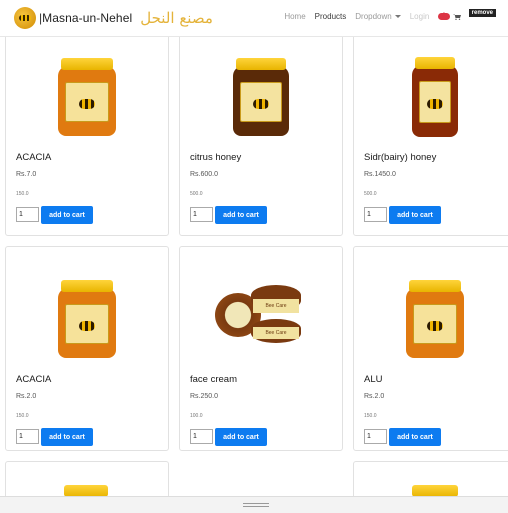  I want to click on brand: | Masna-un-Nehel مصنع النحل, so click(113, 18).